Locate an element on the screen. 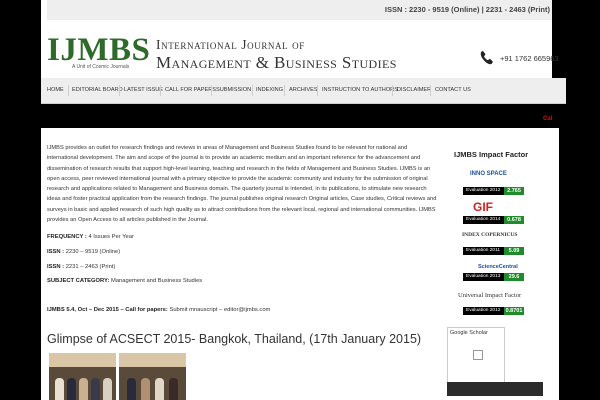  evaluation-label: Evaluation 2014 is located at coordinates (483, 219).